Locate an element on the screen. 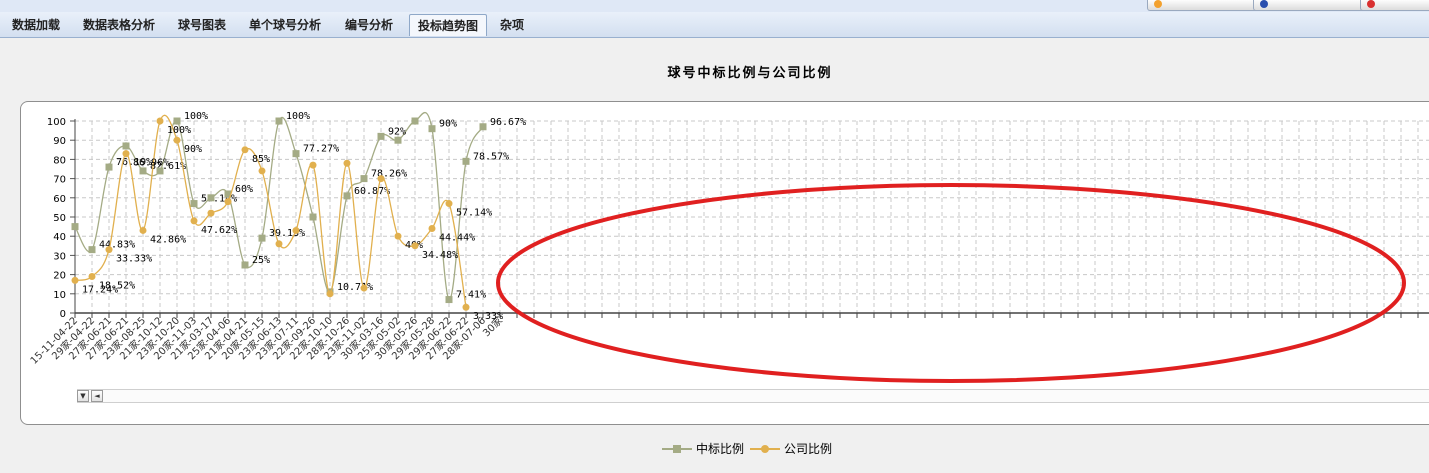 This screenshot has width=1429, height=473. data-label: 60.87% is located at coordinates (372, 191).